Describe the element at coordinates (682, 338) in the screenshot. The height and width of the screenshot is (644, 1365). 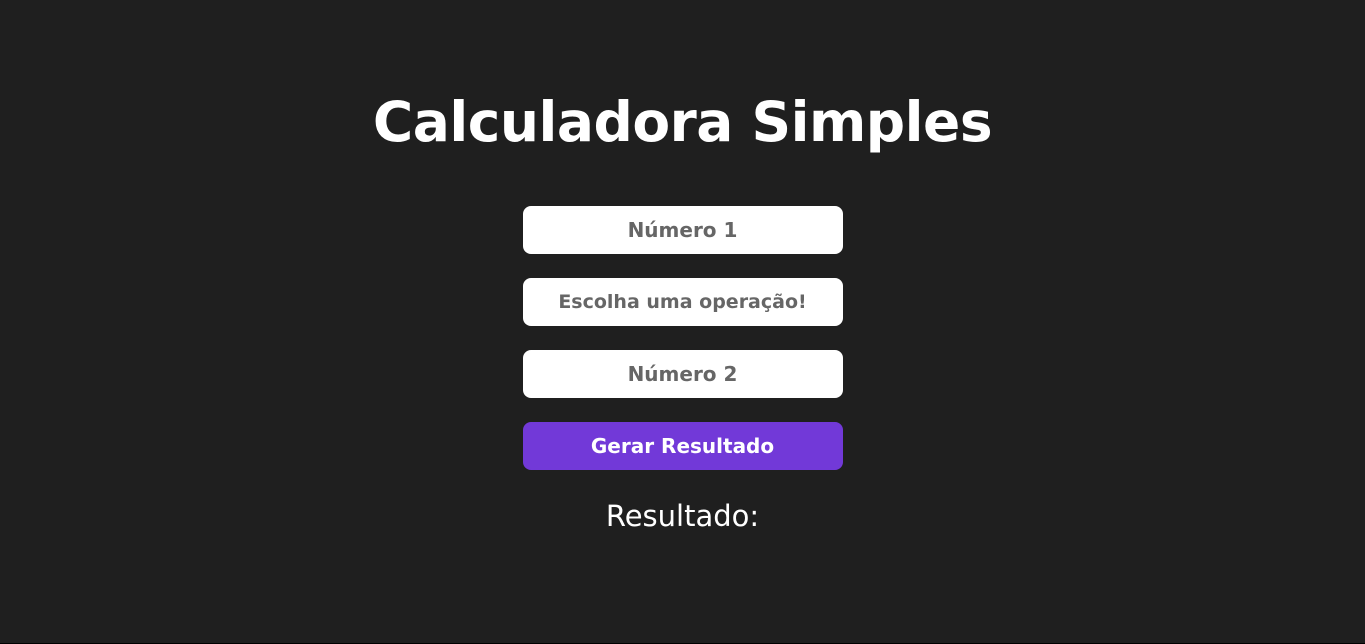
I see `calculator-form: Escolha uma operação! Gerar Resultado` at that location.